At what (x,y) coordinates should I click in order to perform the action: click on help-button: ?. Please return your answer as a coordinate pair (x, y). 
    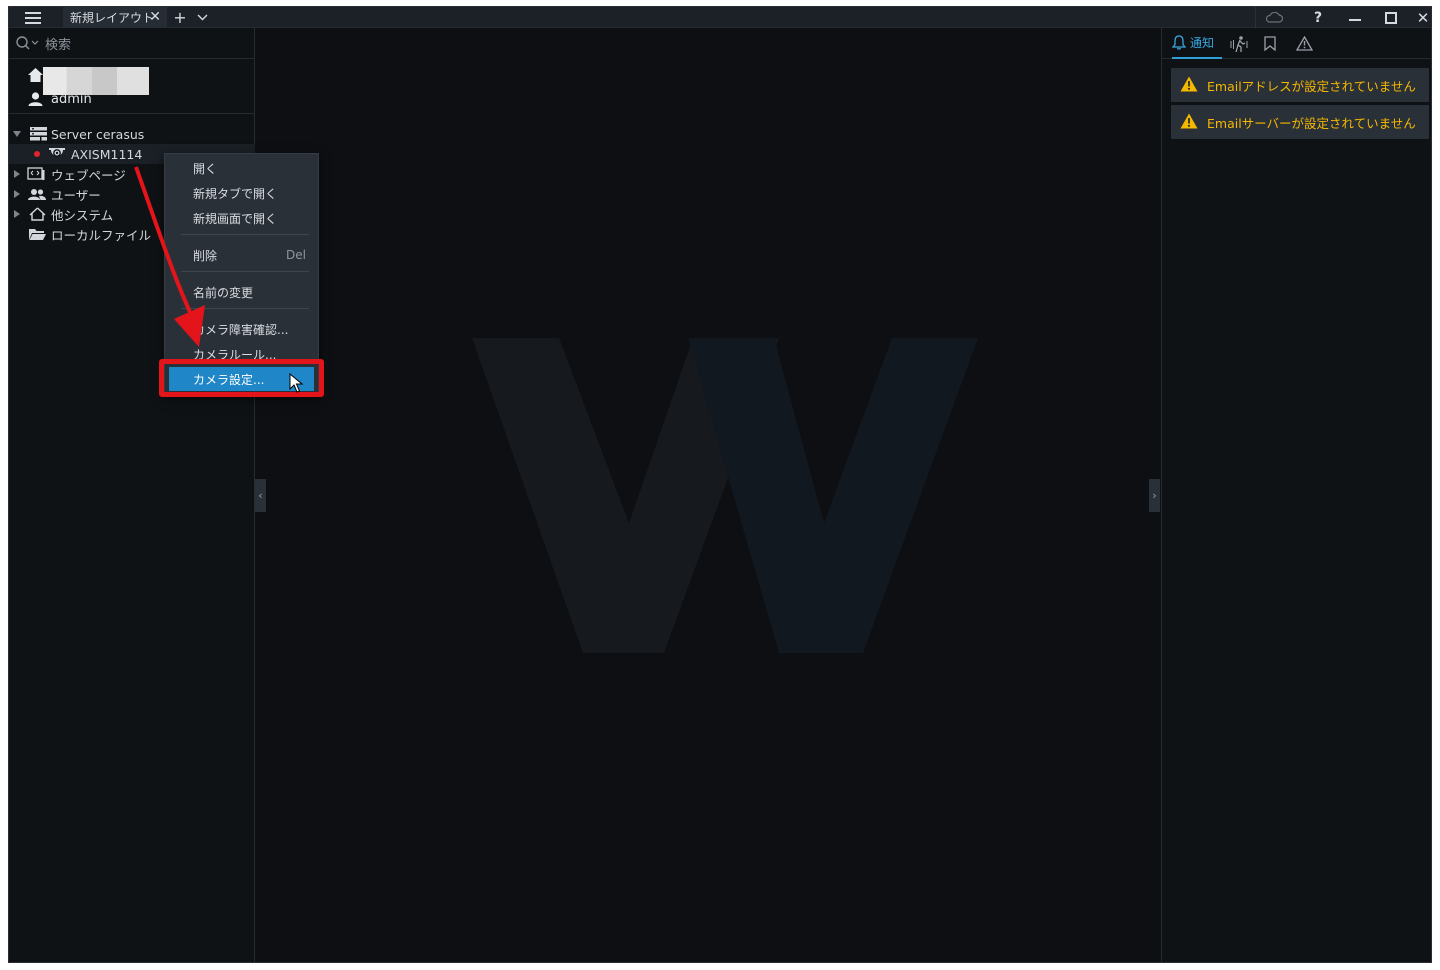
    Looking at the image, I should click on (1318, 17).